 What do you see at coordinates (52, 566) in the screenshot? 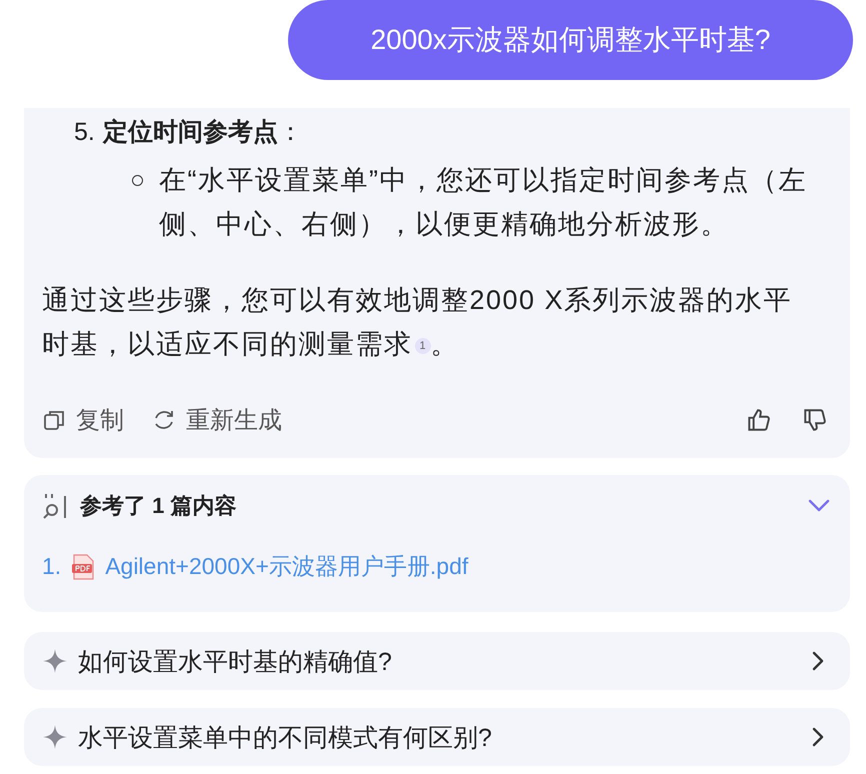
I see `list-number: 1.` at bounding box center [52, 566].